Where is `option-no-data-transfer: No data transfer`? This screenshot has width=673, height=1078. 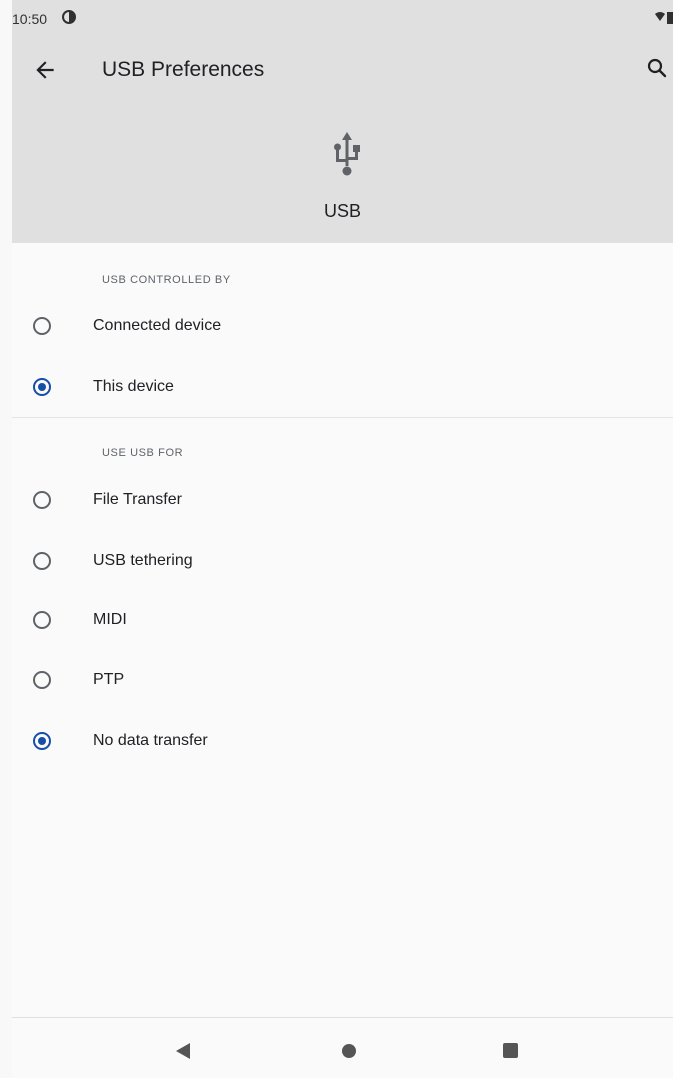
option-no-data-transfer: No data transfer is located at coordinates (342, 743).